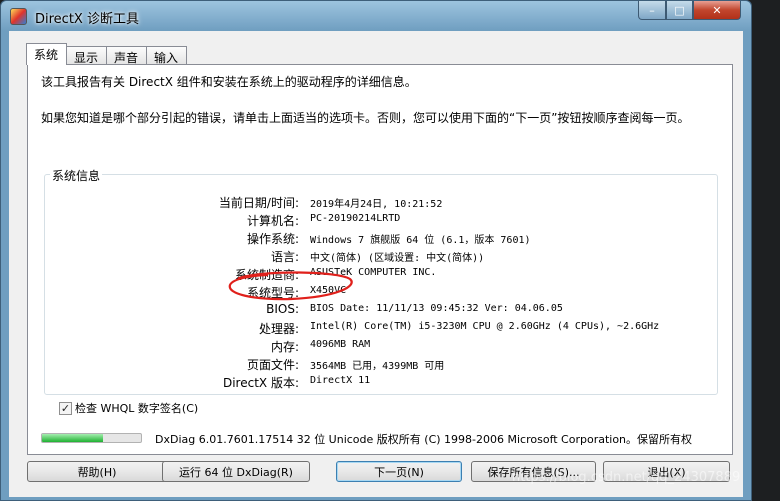  What do you see at coordinates (87, 55) in the screenshot?
I see `tab-display: 显示` at bounding box center [87, 55].